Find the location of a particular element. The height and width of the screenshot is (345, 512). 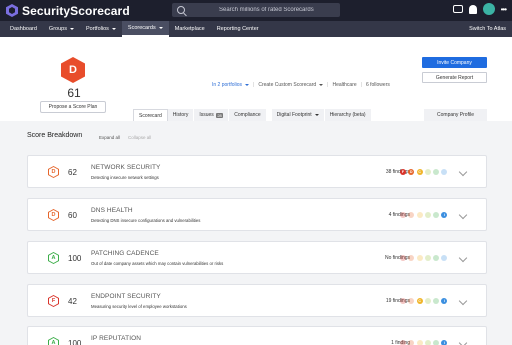

propose-score-plan-button: Propose a Score Plan is located at coordinates (73, 107).